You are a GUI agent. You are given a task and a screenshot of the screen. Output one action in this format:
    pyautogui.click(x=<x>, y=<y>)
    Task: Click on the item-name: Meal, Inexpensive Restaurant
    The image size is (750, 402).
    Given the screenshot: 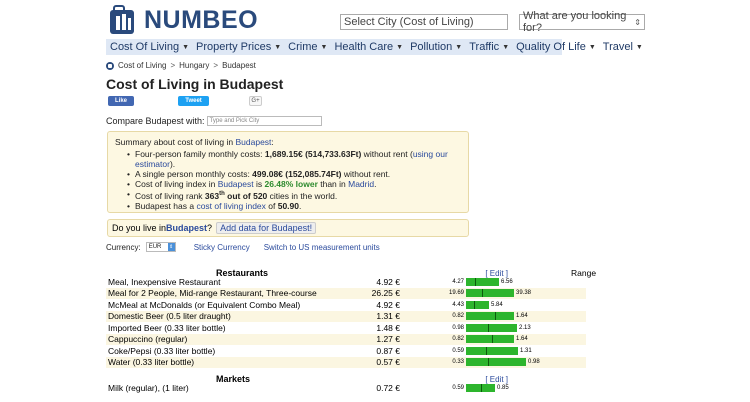 What is the action you would take?
    pyautogui.click(x=164, y=281)
    